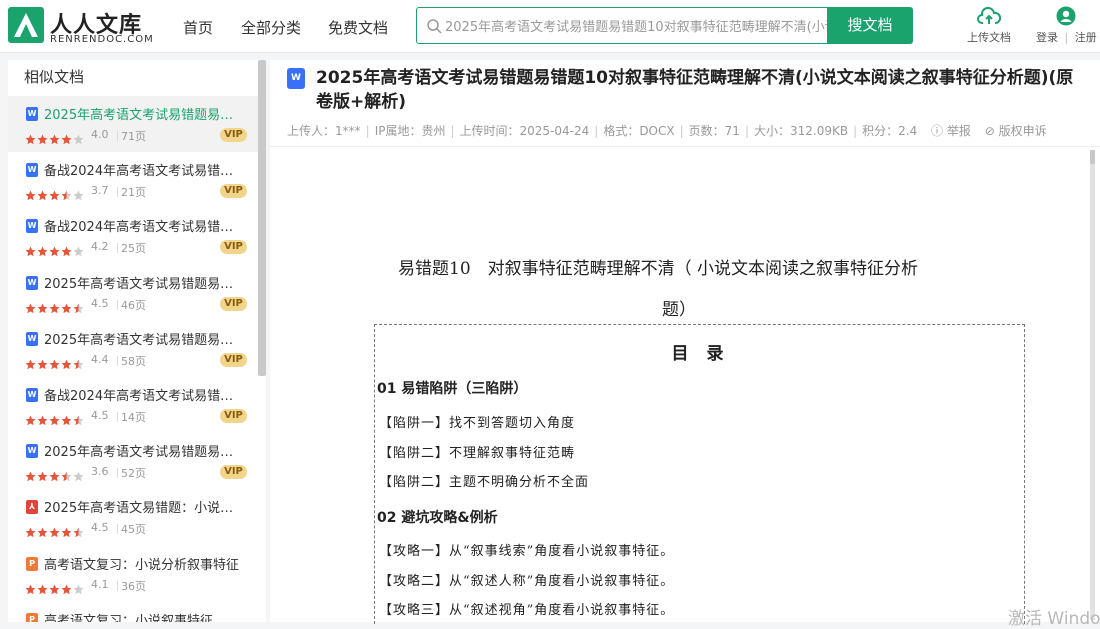 This screenshot has height=629, width=1100. What do you see at coordinates (133, 305) in the screenshot?
I see `page-count: 46页` at bounding box center [133, 305].